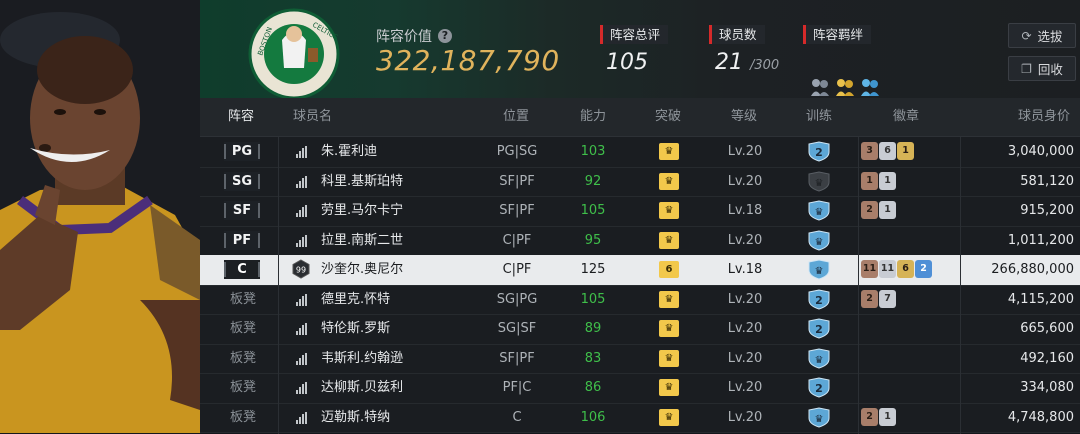  Describe the element at coordinates (640, 359) in the screenshot. I see `table-row: 板凳 韦斯利.约翰逊 SF|PF 83 Lv.20 ♛ 492,160` at that location.